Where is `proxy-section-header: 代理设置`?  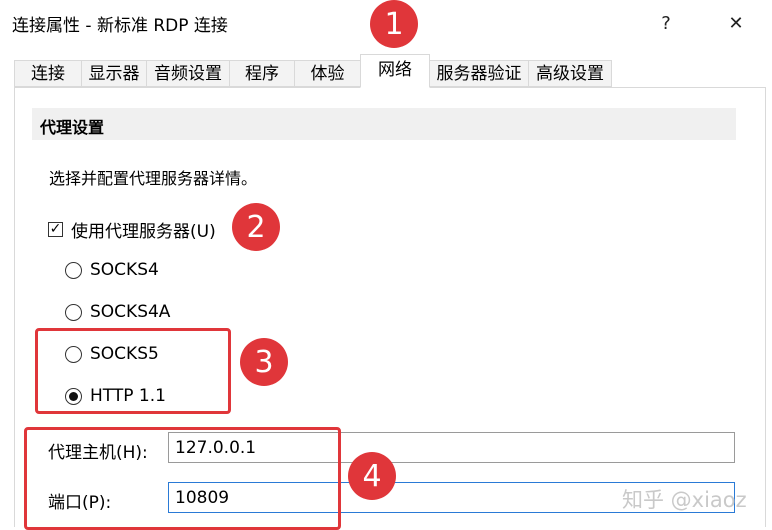 proxy-section-header: 代理设置 is located at coordinates (384, 124).